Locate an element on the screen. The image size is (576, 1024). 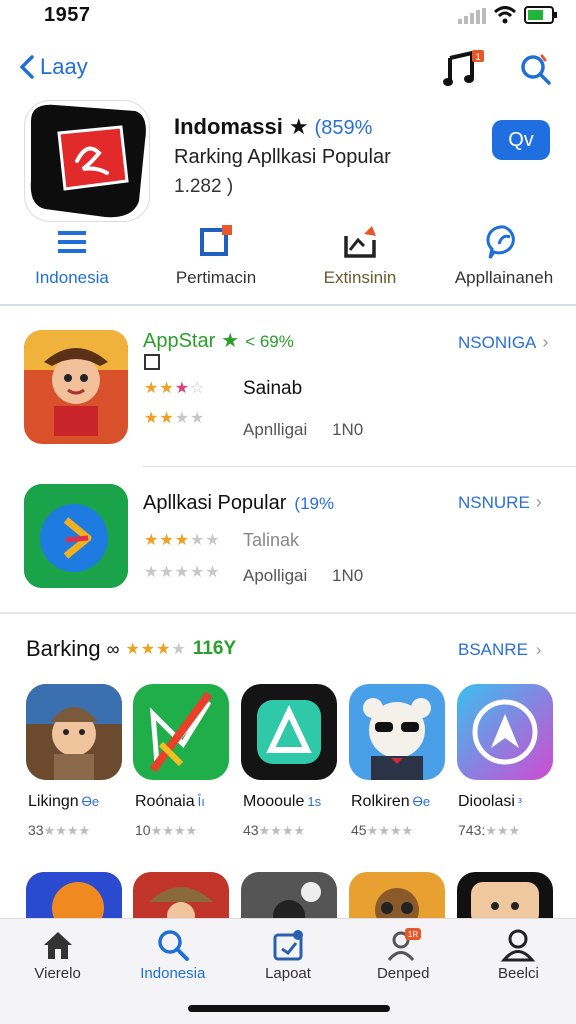
rating-stars: ★★★★★ is located at coordinates (182, 540).